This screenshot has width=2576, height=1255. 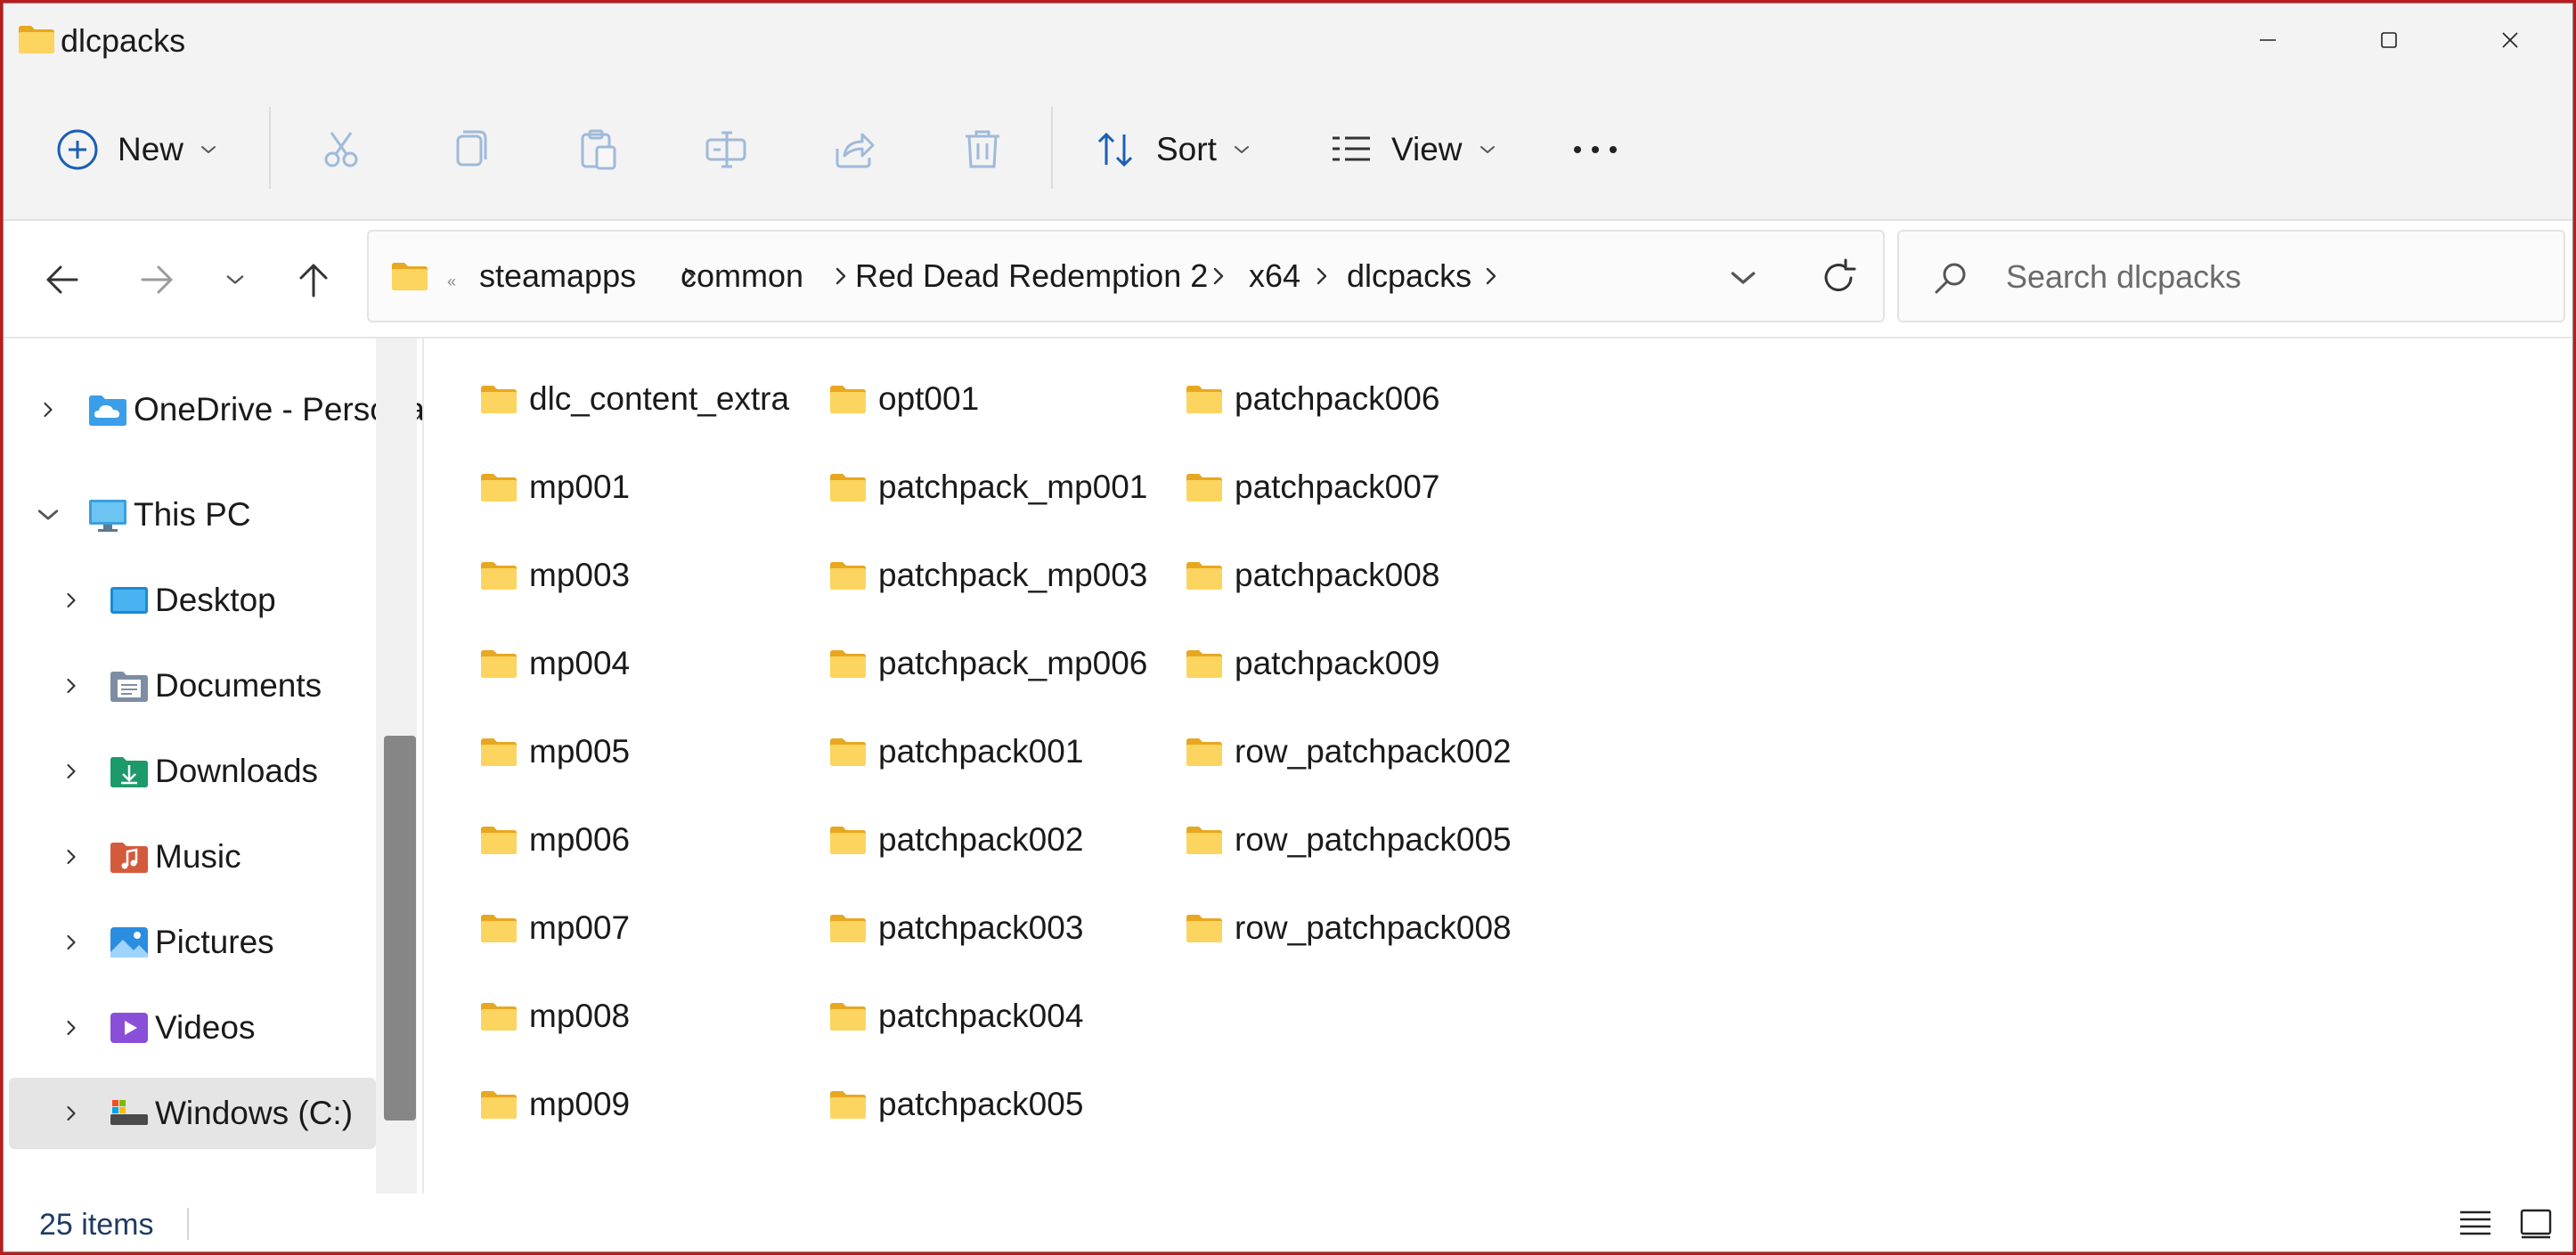 What do you see at coordinates (469, 149) in the screenshot?
I see `copy-button` at bounding box center [469, 149].